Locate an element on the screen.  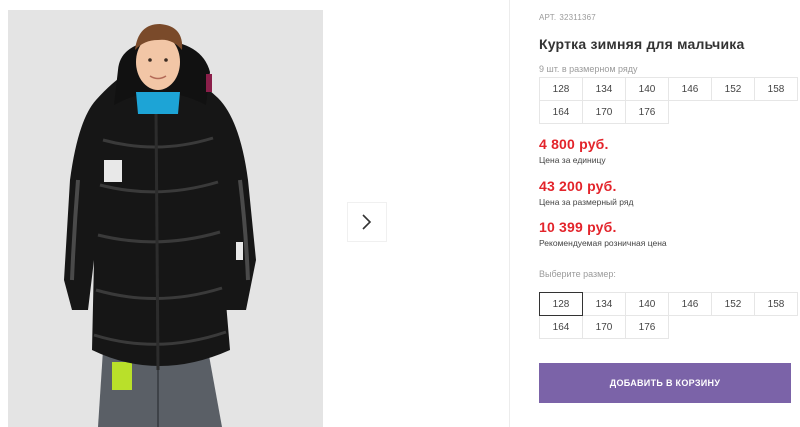
pack-price-label: Цена за размерный ряд is located at coordinates (586, 202).